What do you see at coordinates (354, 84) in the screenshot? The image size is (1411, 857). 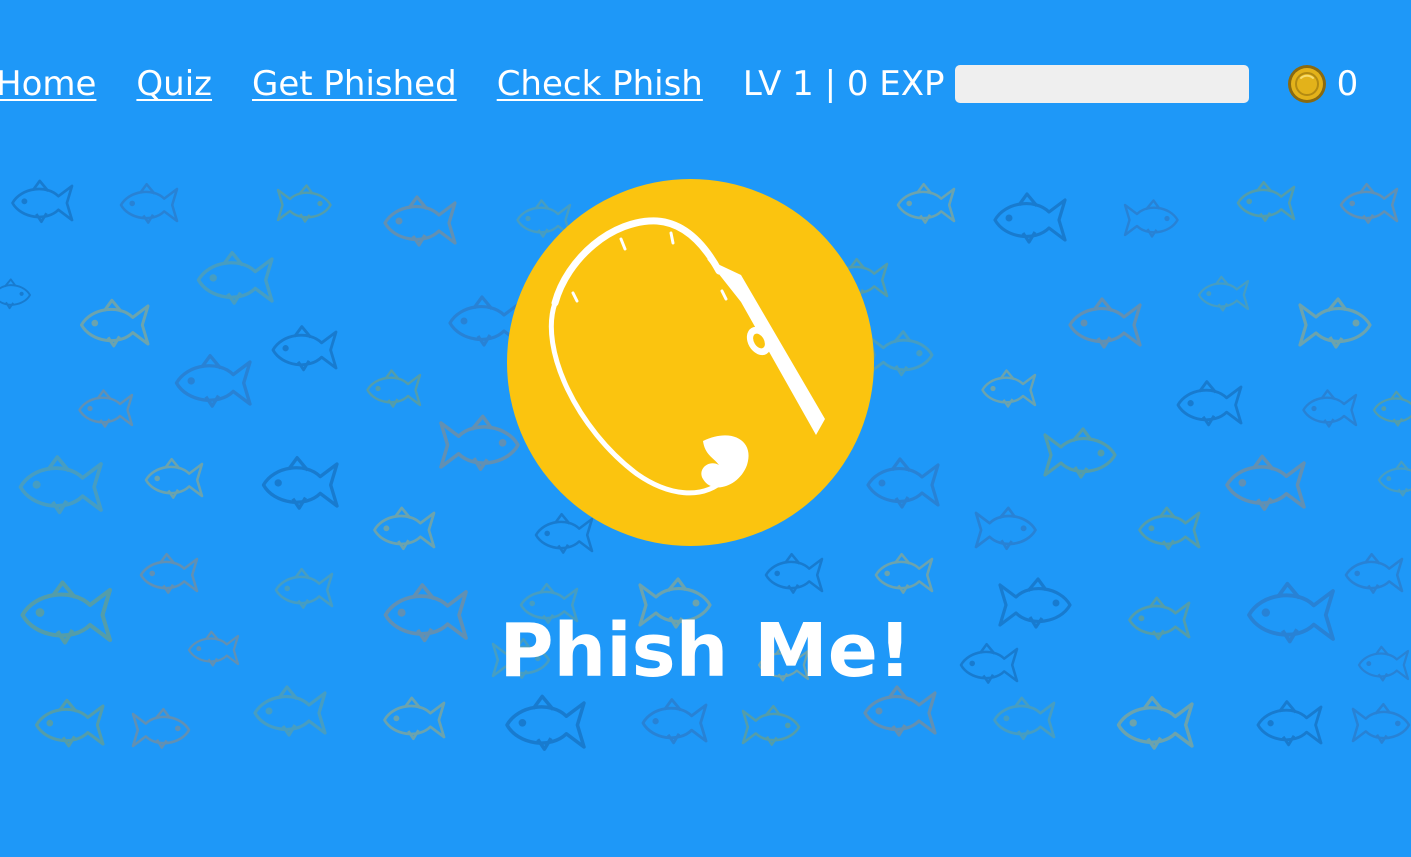 I see `nav-link-get-phished: Get Phished` at bounding box center [354, 84].